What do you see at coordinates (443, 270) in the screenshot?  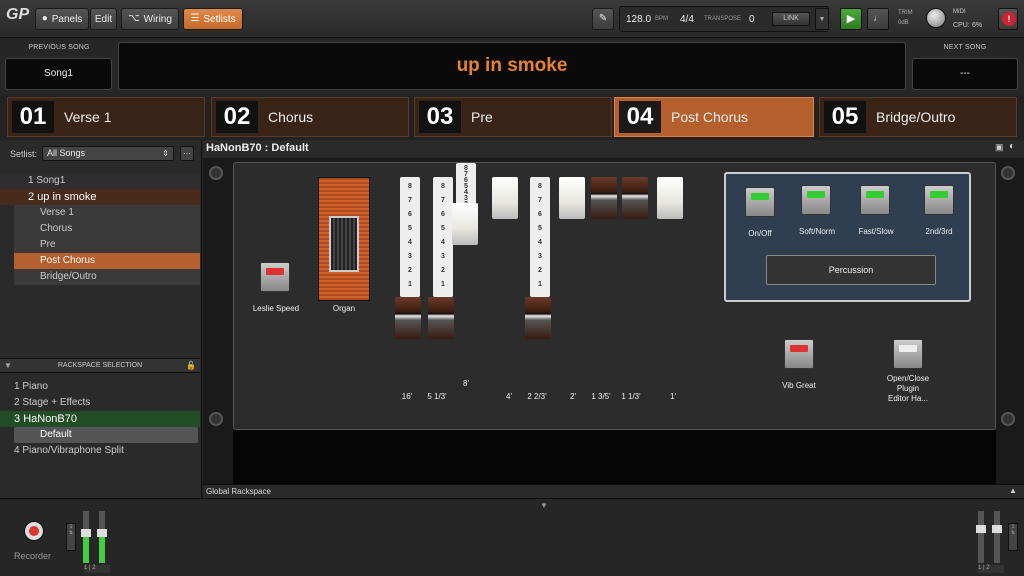 I see `drawbar-number: 2` at bounding box center [443, 270].